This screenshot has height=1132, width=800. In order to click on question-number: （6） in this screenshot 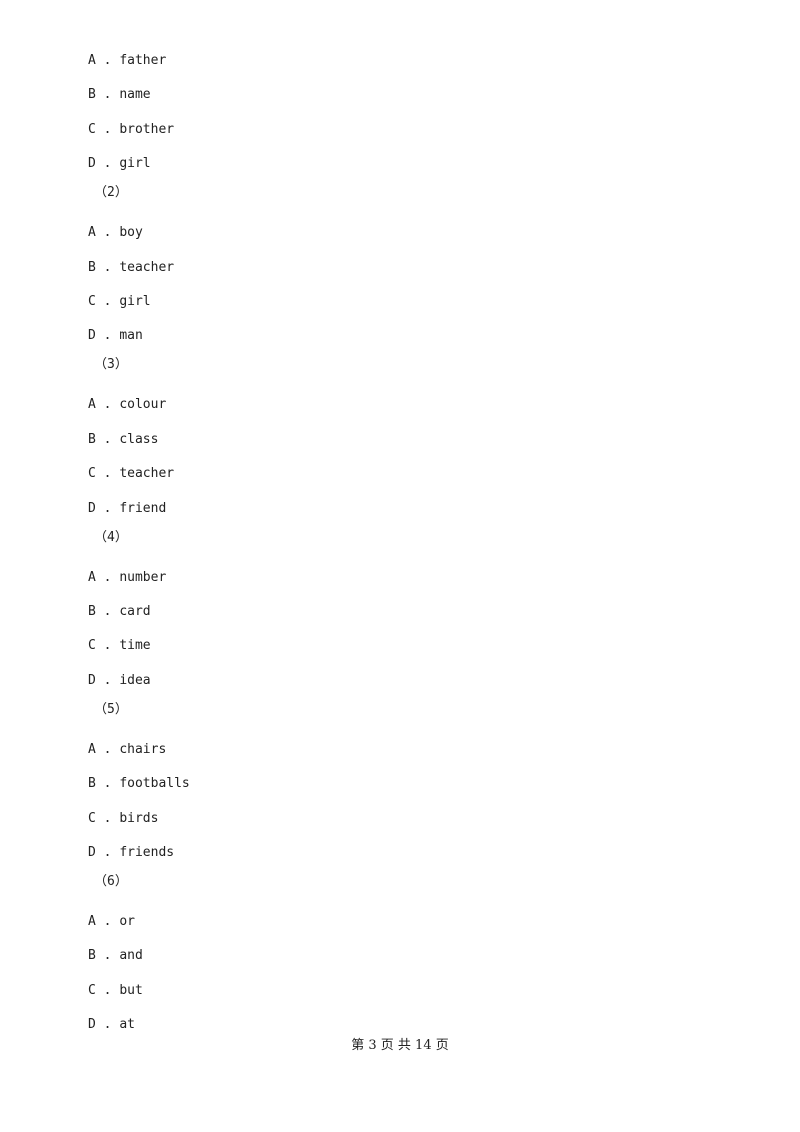, I will do `click(111, 881)`.